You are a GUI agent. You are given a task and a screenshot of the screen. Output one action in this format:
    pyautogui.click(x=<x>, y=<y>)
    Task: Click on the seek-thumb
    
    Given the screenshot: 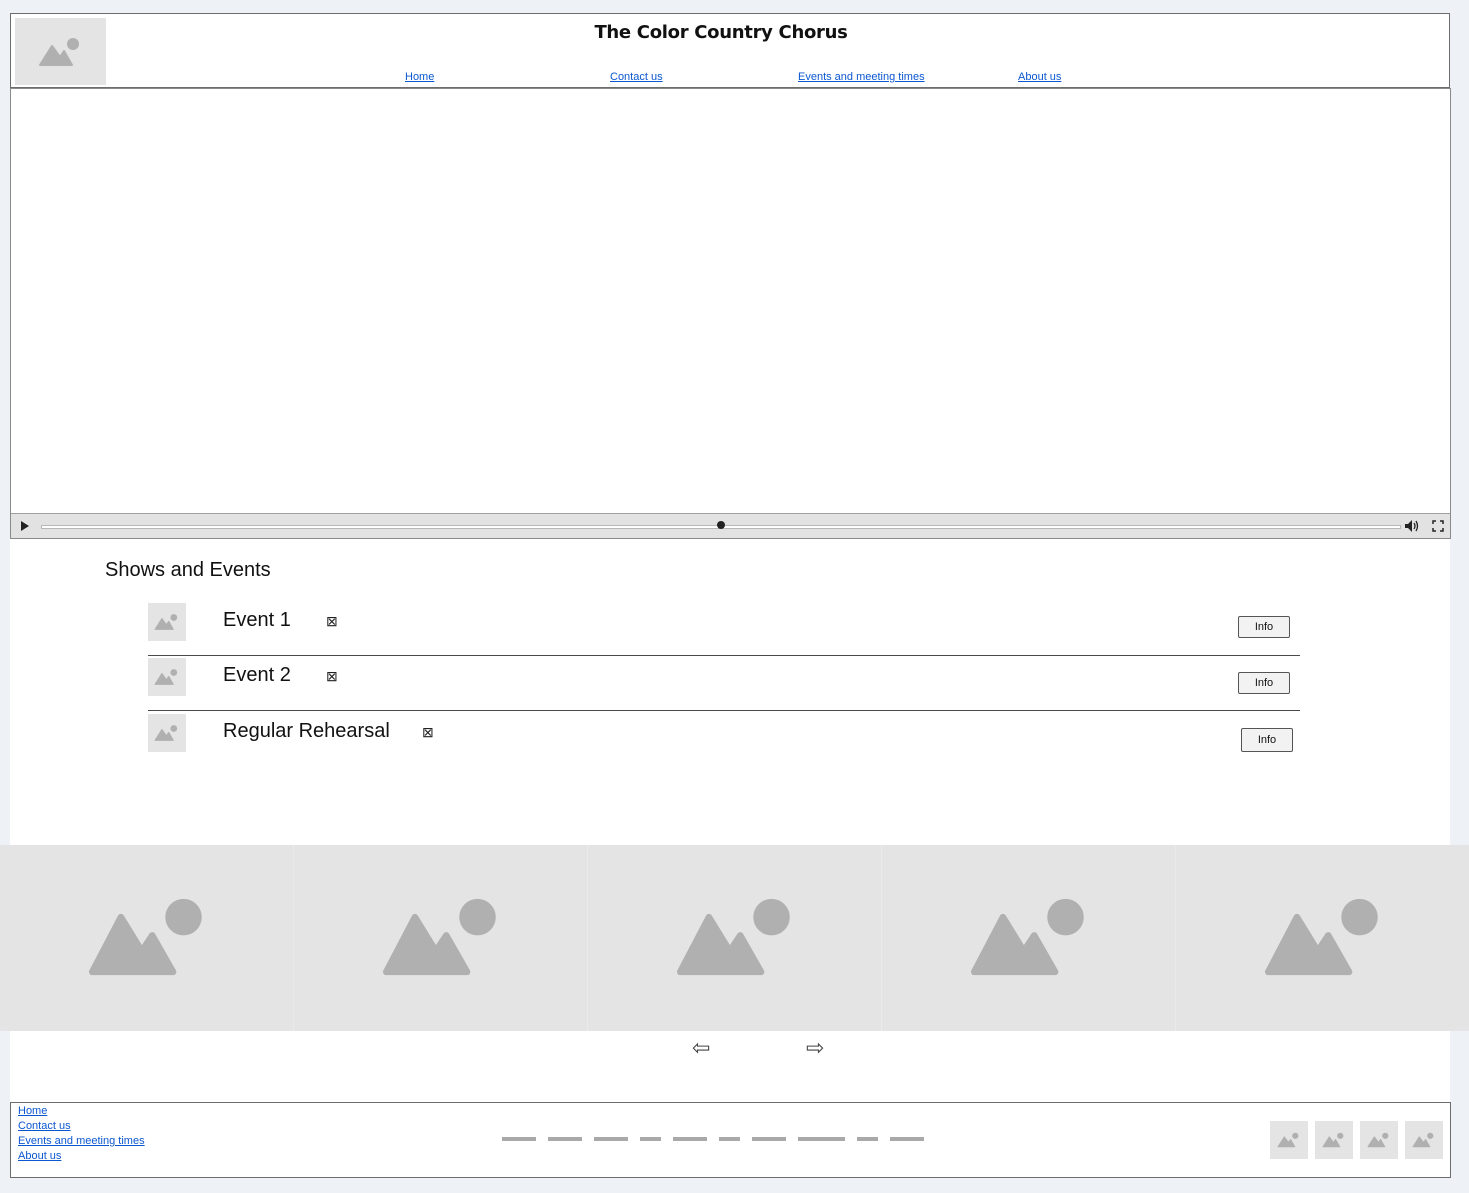 What is the action you would take?
    pyautogui.click(x=721, y=525)
    